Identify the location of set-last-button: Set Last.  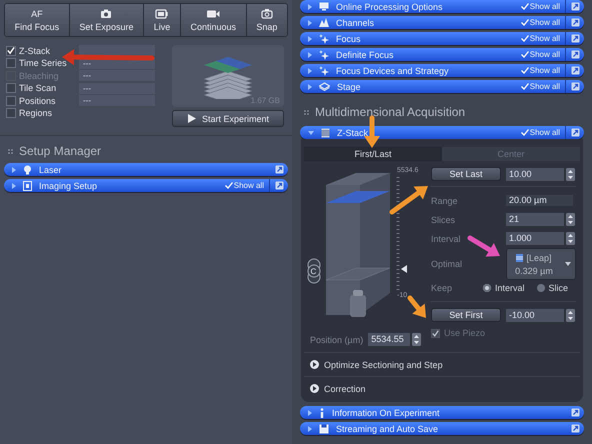
(466, 174).